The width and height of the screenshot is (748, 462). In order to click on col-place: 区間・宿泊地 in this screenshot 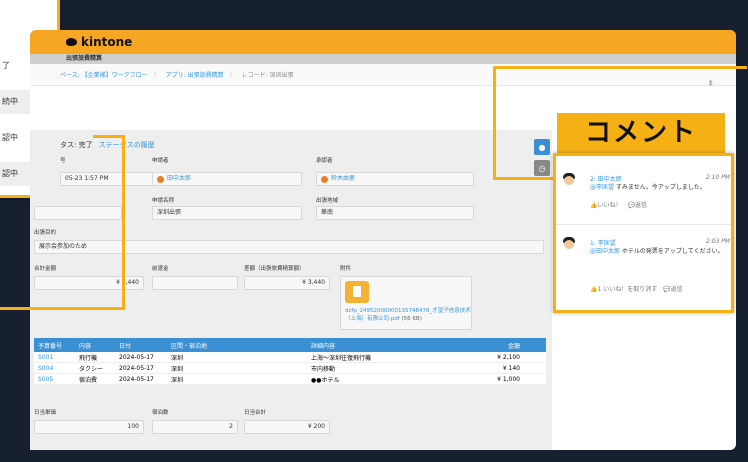, I will do `click(189, 346)`.